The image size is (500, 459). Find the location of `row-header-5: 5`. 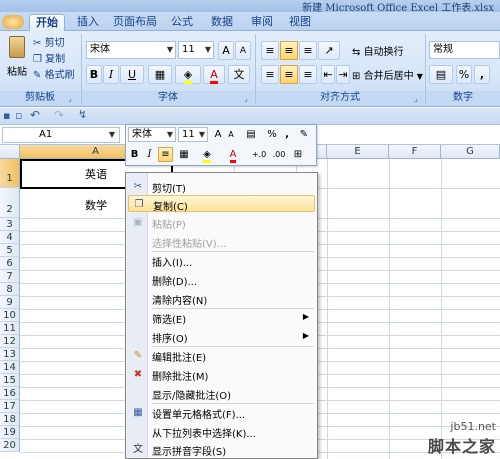

row-header-5: 5 is located at coordinates (10, 250).